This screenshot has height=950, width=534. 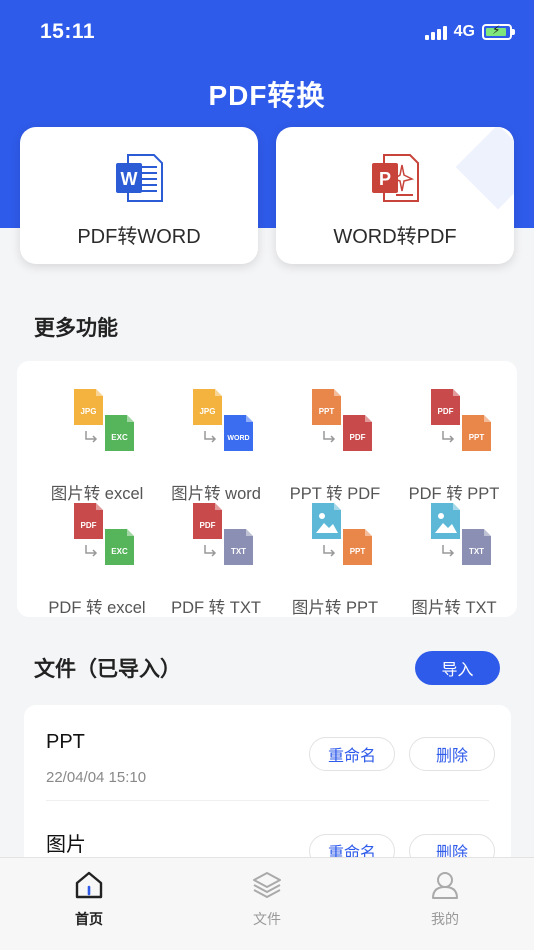 I want to click on user-icon, so click(x=445, y=885).